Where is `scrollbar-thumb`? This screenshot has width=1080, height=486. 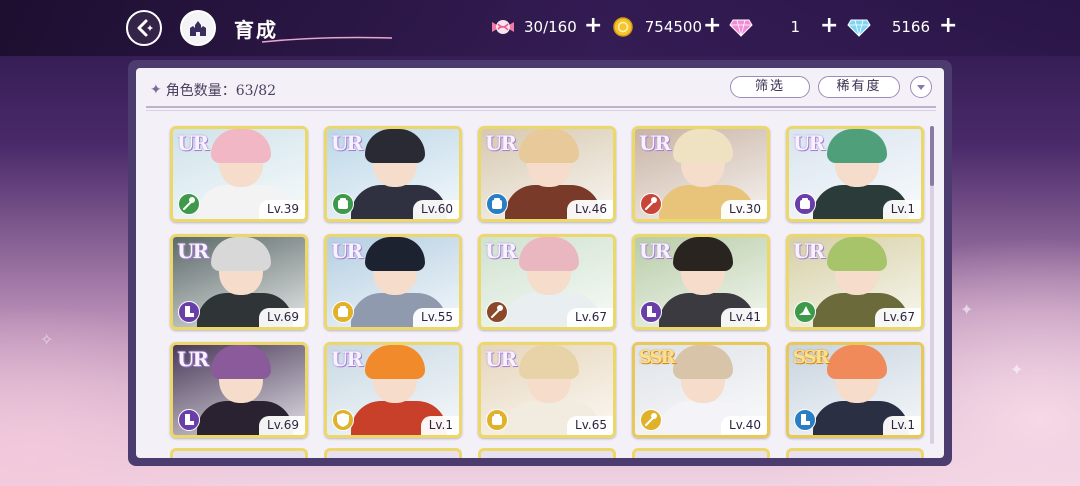 scrollbar-thumb is located at coordinates (932, 156).